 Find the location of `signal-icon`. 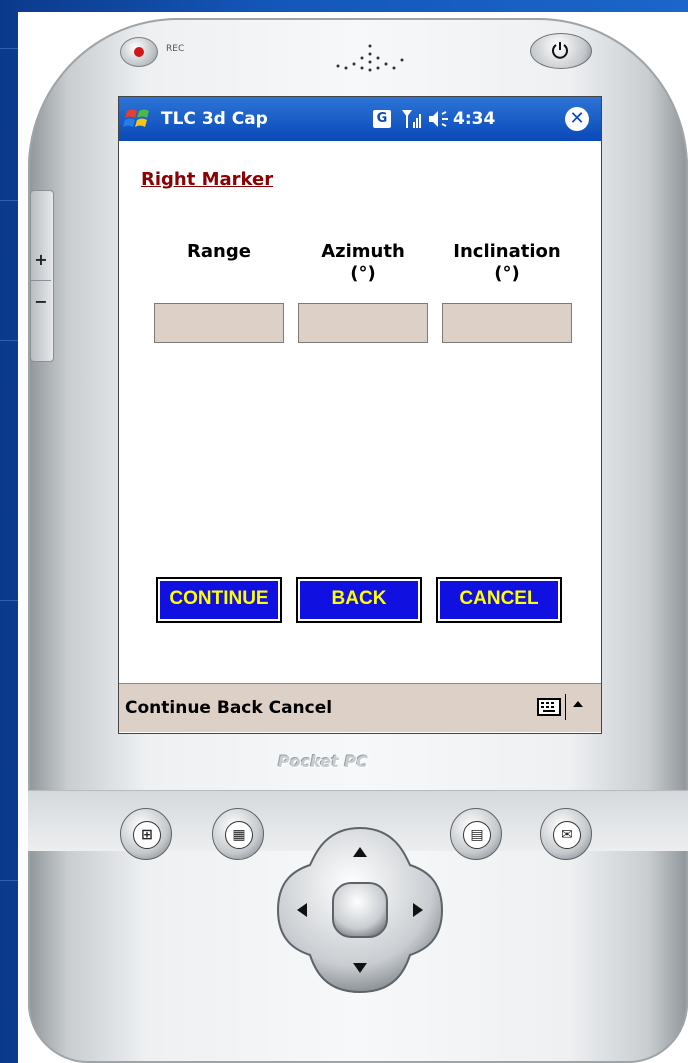

signal-icon is located at coordinates (412, 119).